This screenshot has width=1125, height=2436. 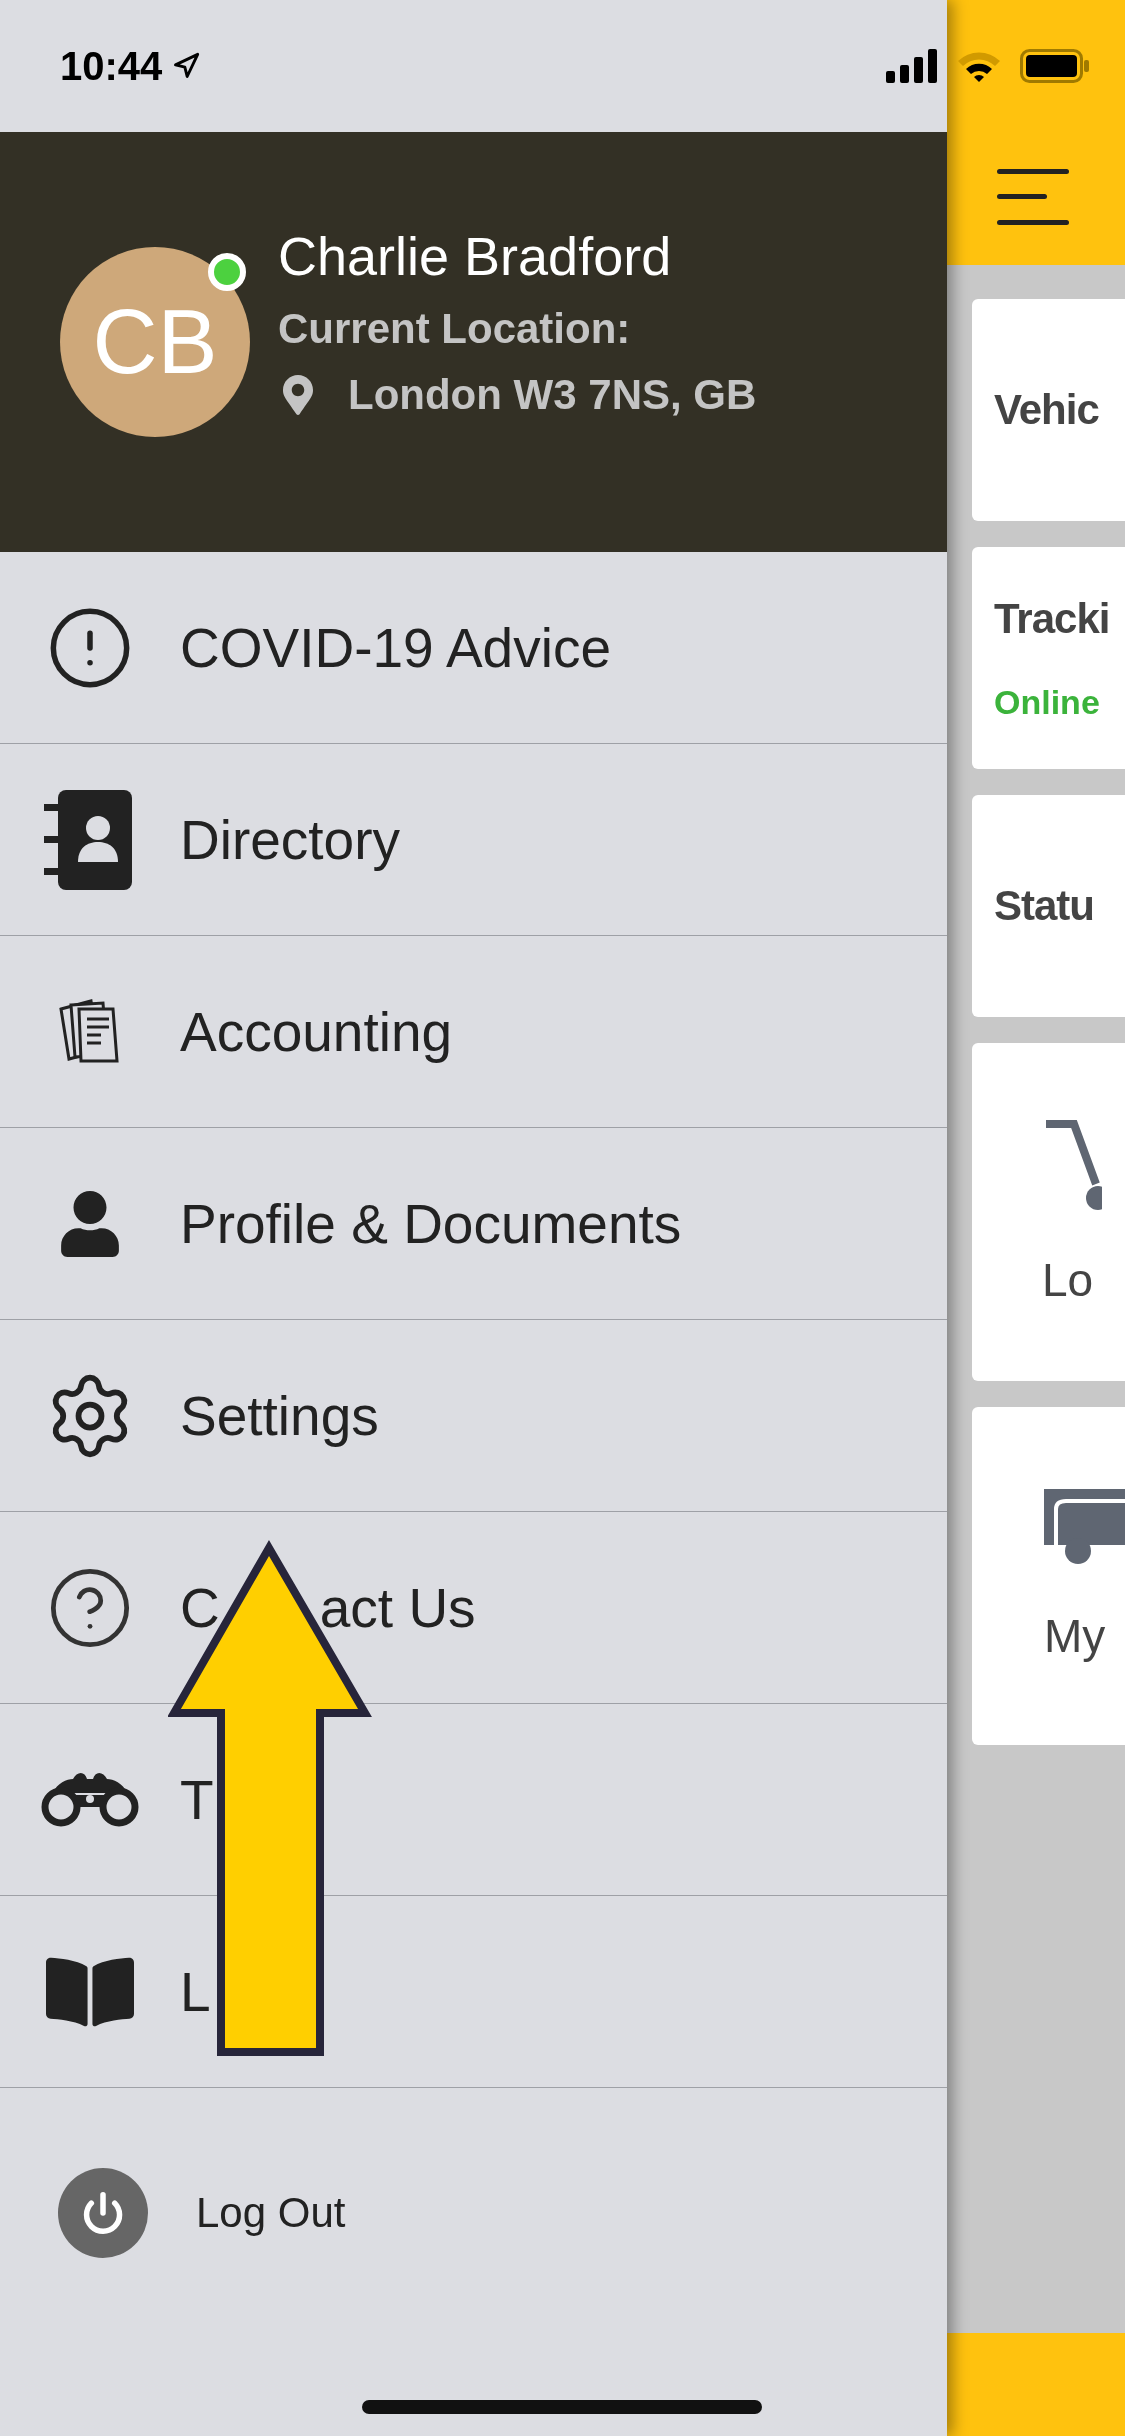 What do you see at coordinates (111, 66) in the screenshot?
I see `status-time: 10:44` at bounding box center [111, 66].